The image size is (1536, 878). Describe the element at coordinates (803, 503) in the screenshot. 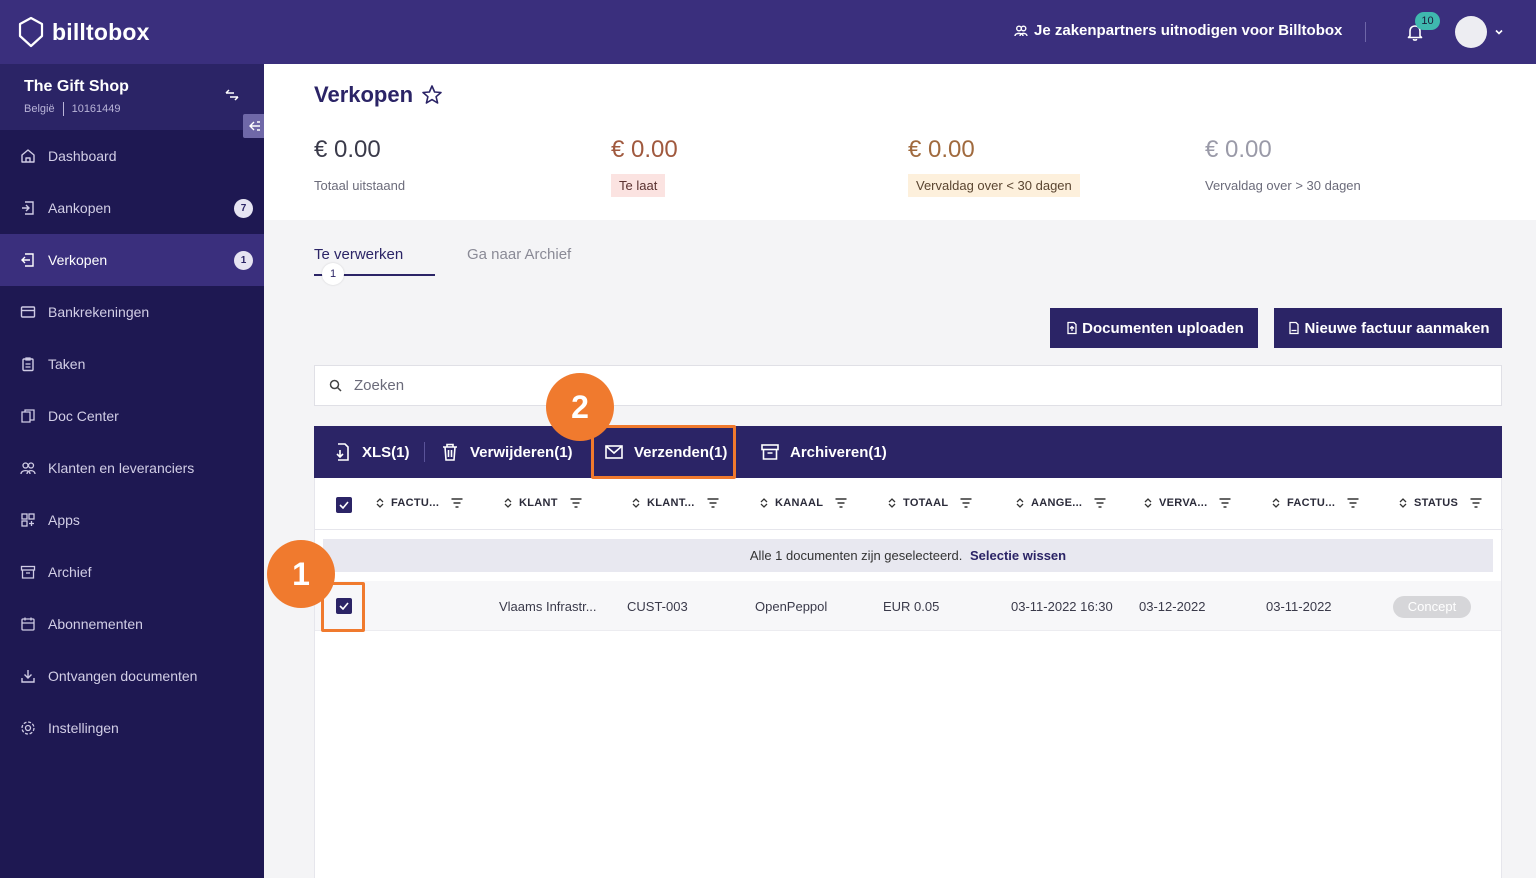

I see `column-header-channel: KANAAL` at that location.